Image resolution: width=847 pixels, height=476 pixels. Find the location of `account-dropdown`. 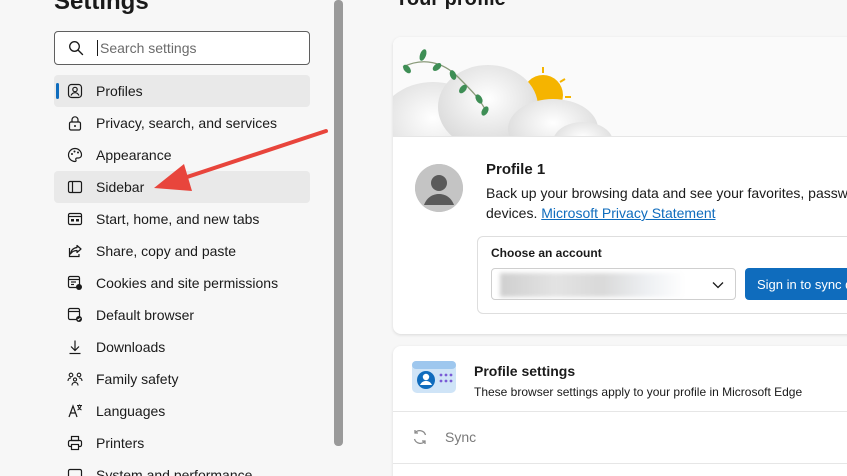

account-dropdown is located at coordinates (613, 284).